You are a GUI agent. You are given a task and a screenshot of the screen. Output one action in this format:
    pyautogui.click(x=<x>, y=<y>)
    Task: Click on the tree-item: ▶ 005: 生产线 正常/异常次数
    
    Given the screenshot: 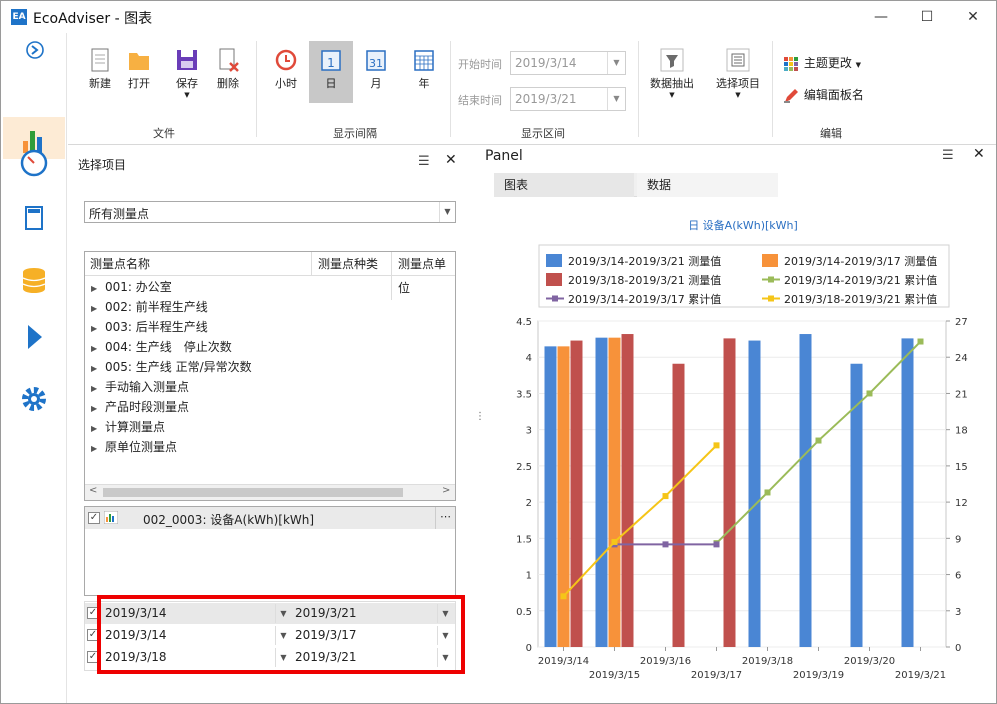 What is the action you would take?
    pyautogui.click(x=171, y=367)
    